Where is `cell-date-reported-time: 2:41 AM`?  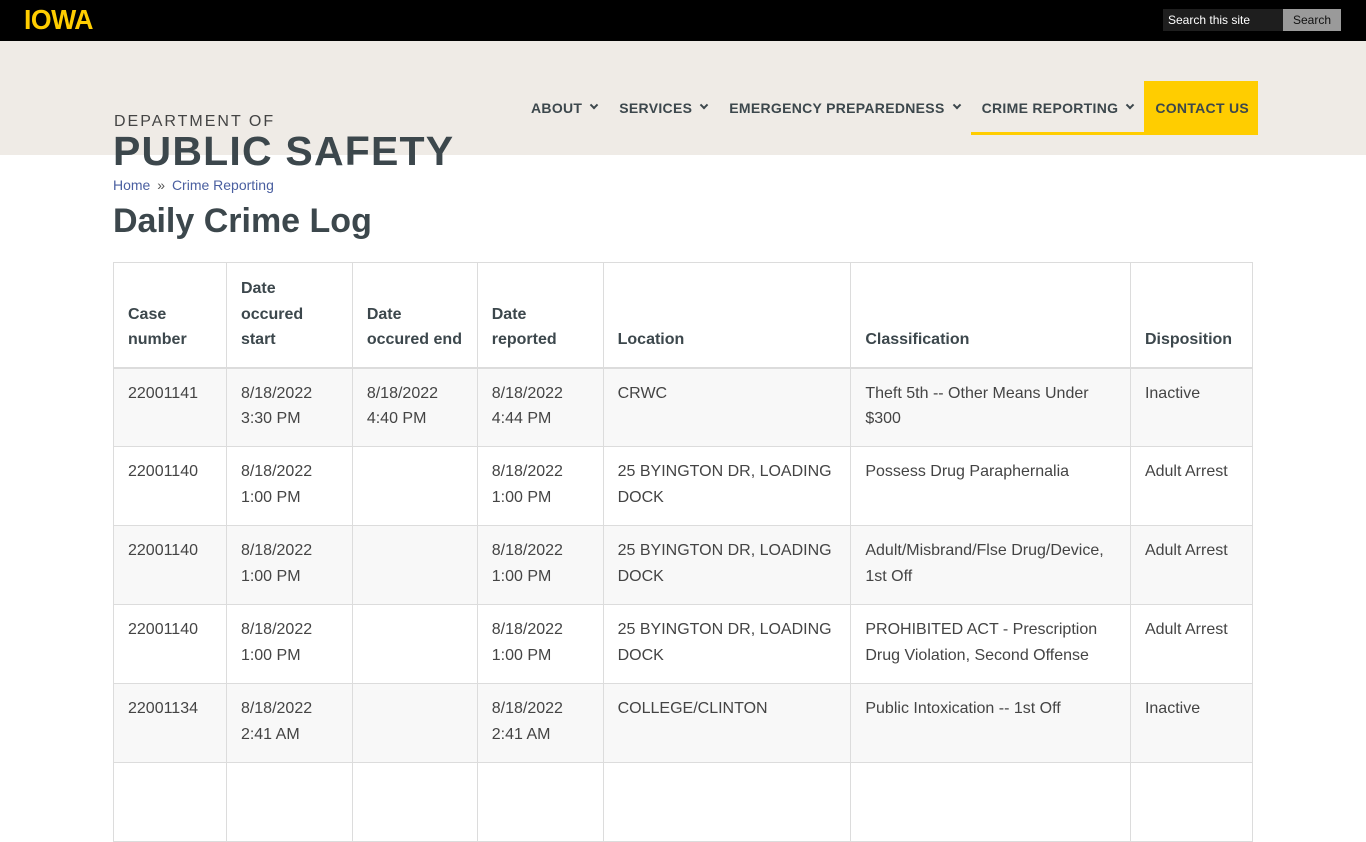 cell-date-reported-time: 2:41 AM is located at coordinates (521, 734).